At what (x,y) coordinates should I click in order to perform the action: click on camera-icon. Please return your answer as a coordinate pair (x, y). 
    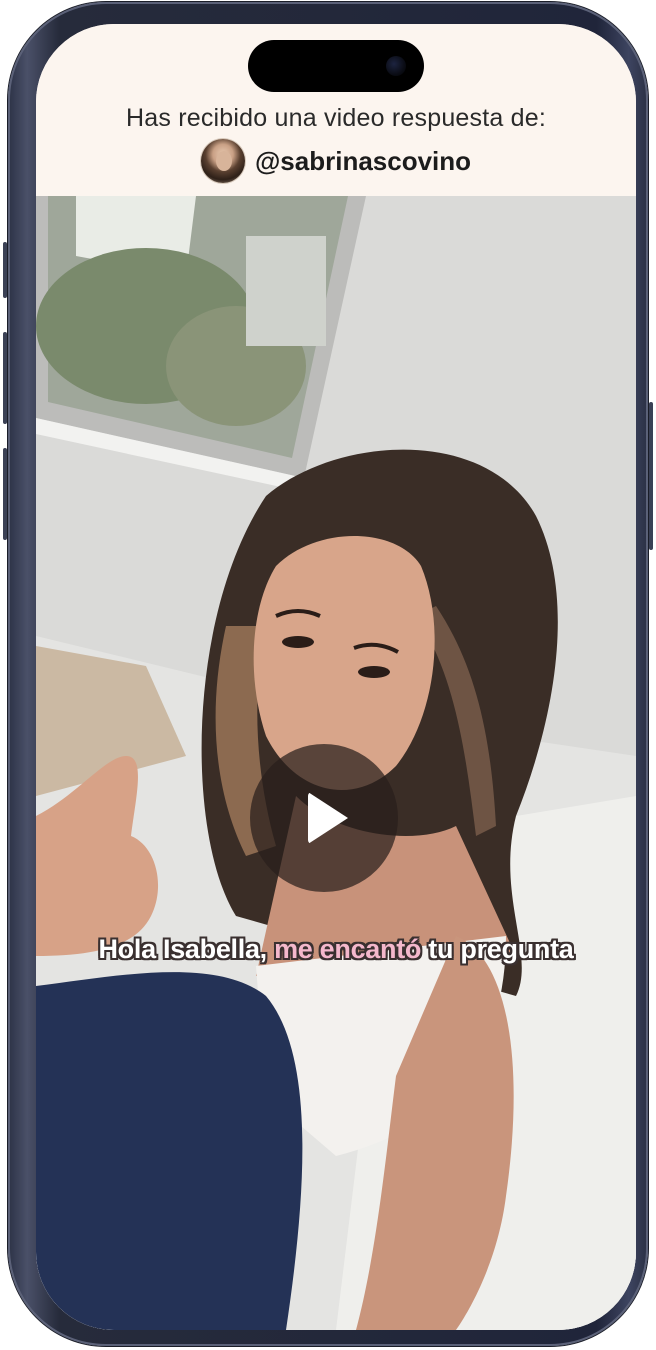
    Looking at the image, I should click on (396, 66).